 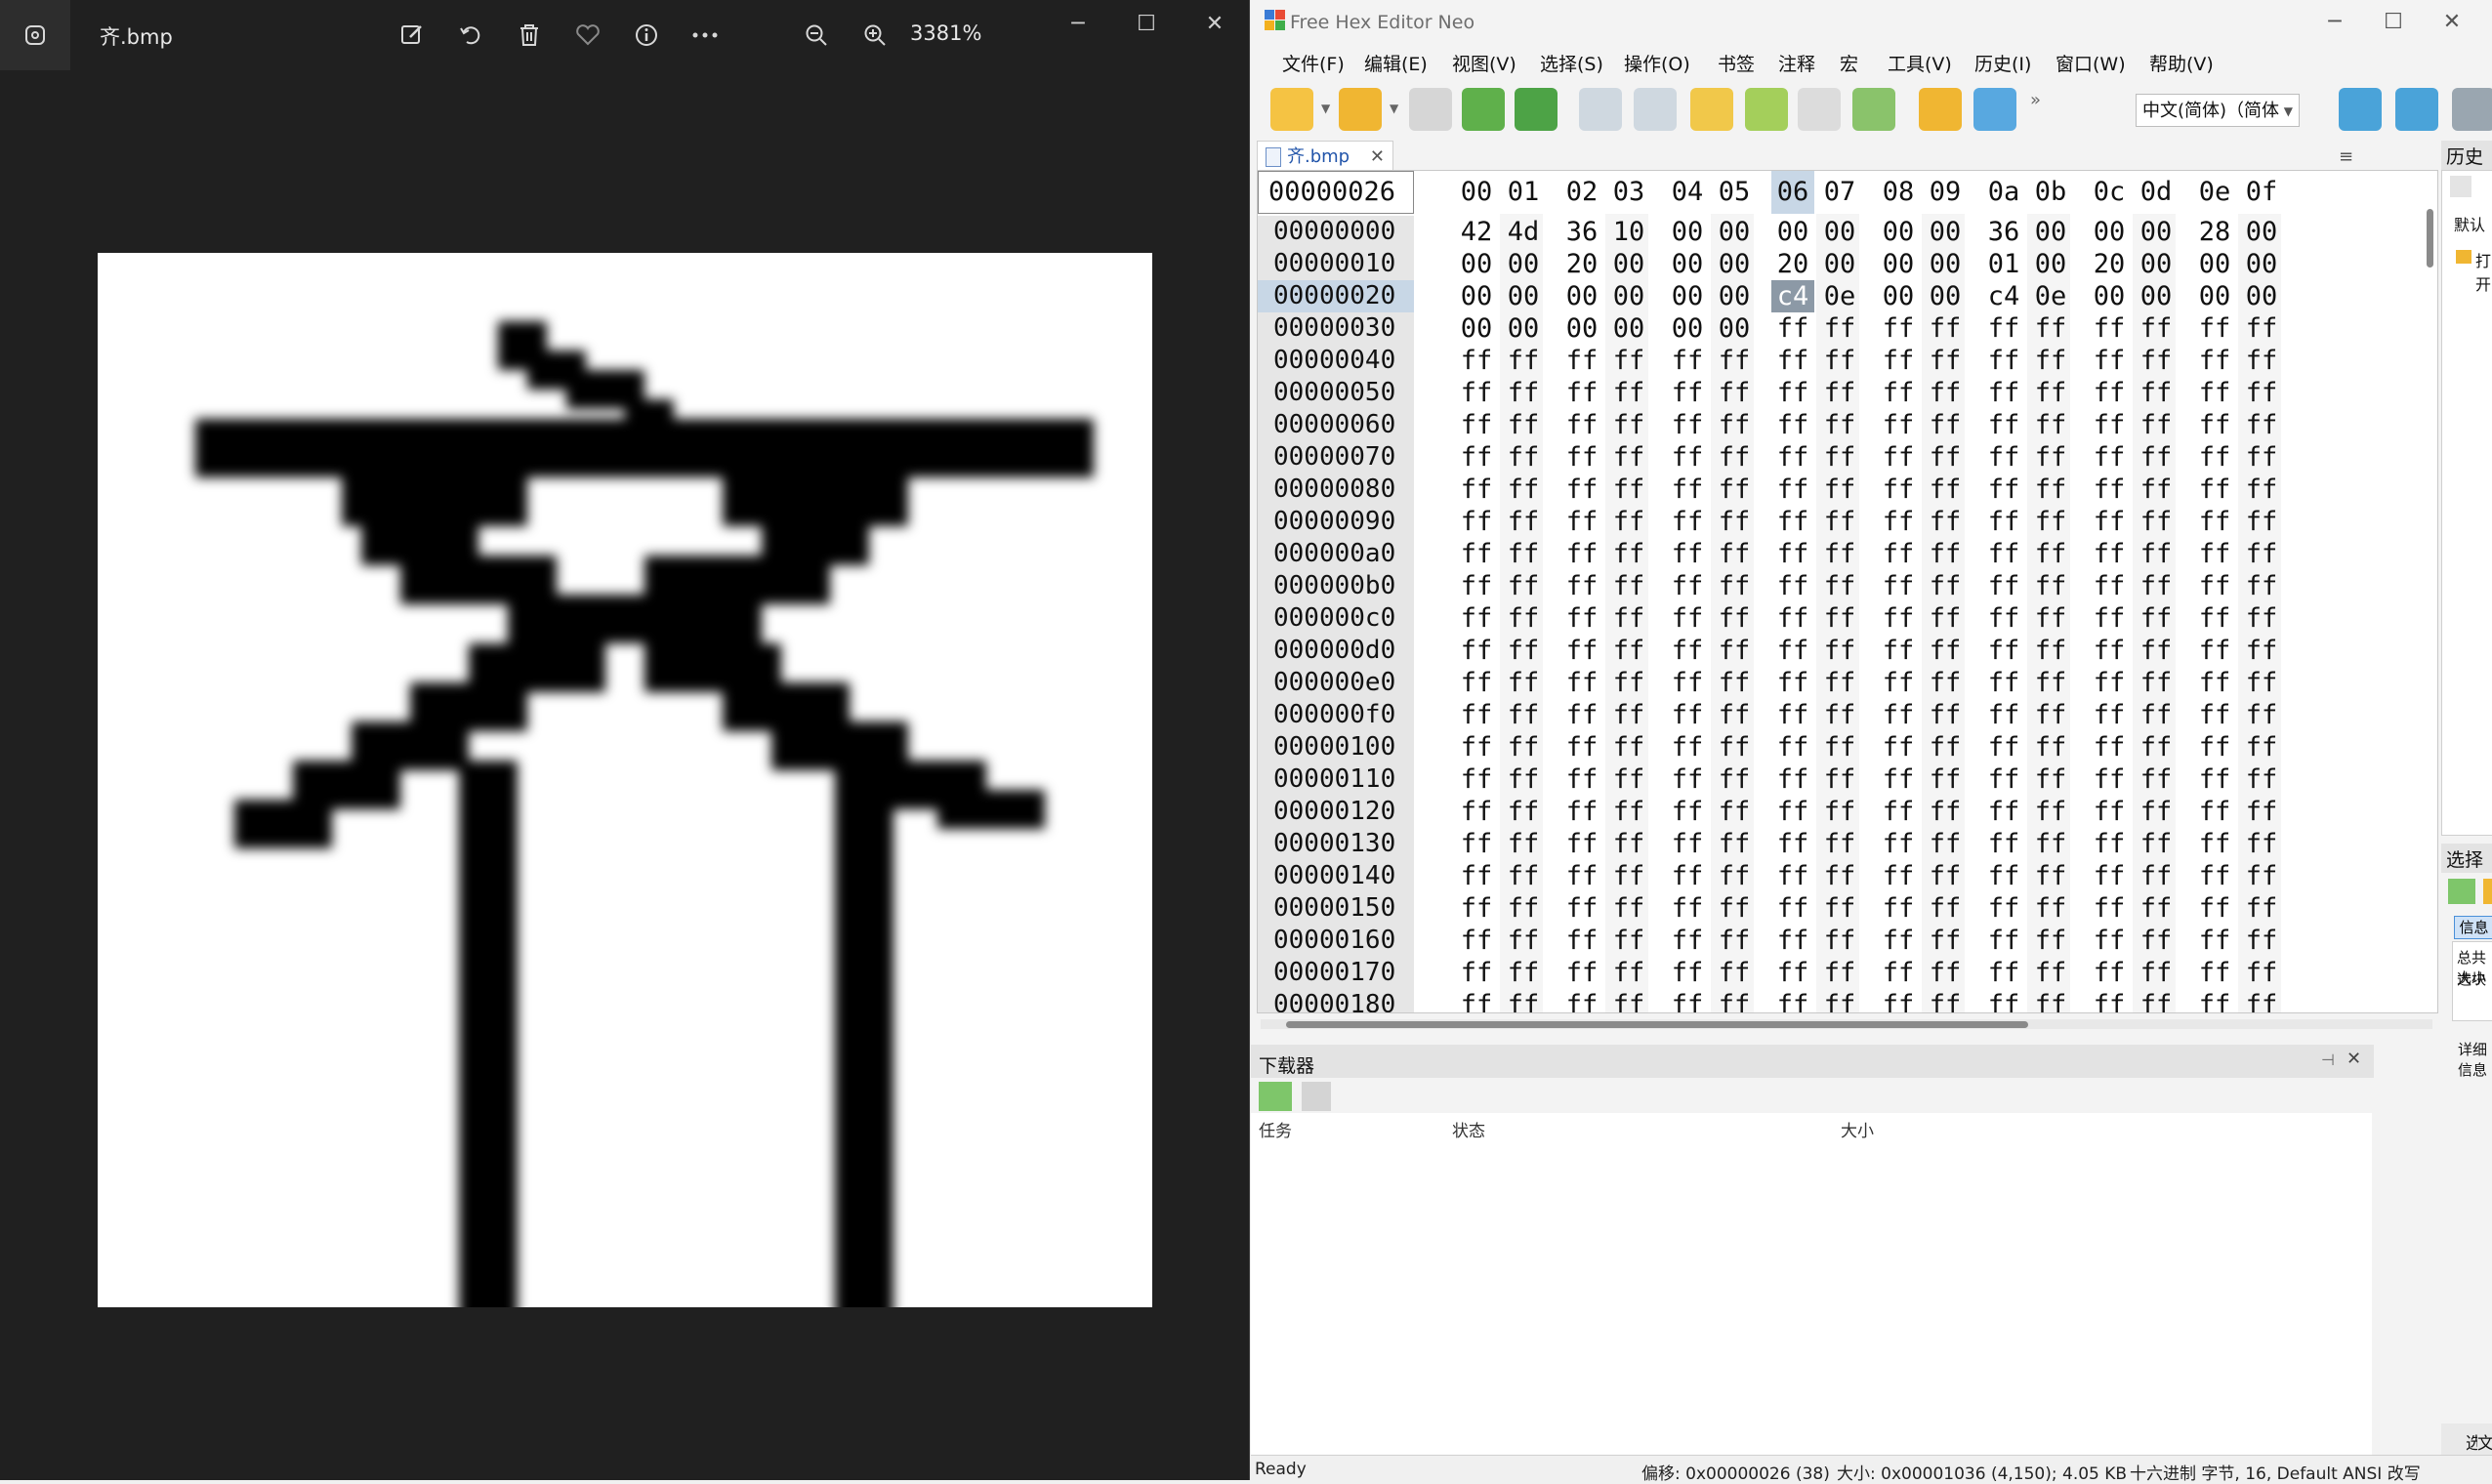 What do you see at coordinates (2472, 110) in the screenshot?
I see `settings-tools-icon` at bounding box center [2472, 110].